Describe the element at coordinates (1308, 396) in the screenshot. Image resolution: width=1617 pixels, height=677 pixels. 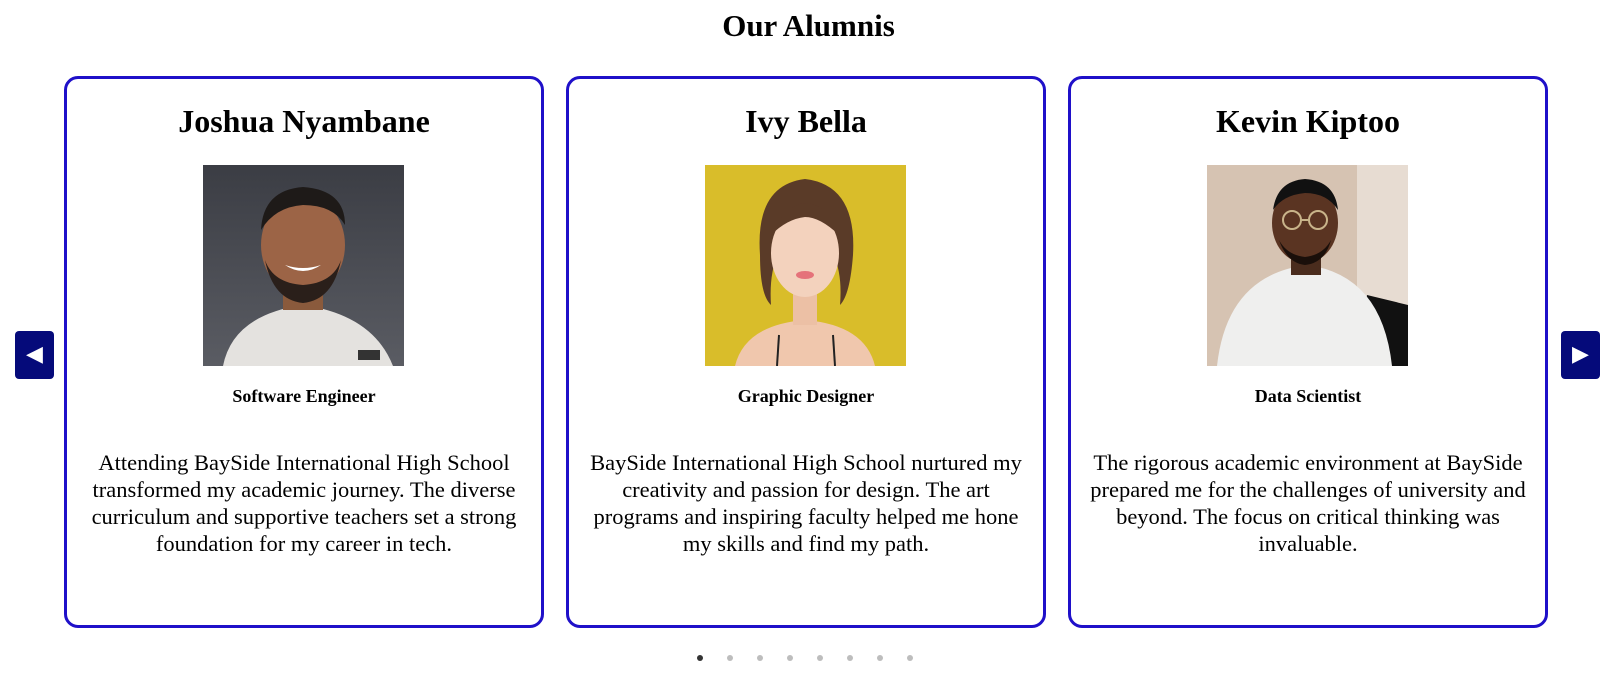
I see `alumni-role: Data Scientist` at that location.